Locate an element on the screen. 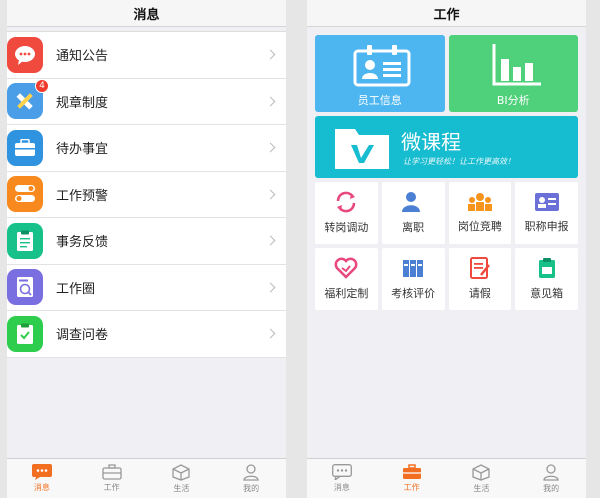 This screenshot has width=600, height=498. list-item-label: 规章制度 is located at coordinates (82, 103).